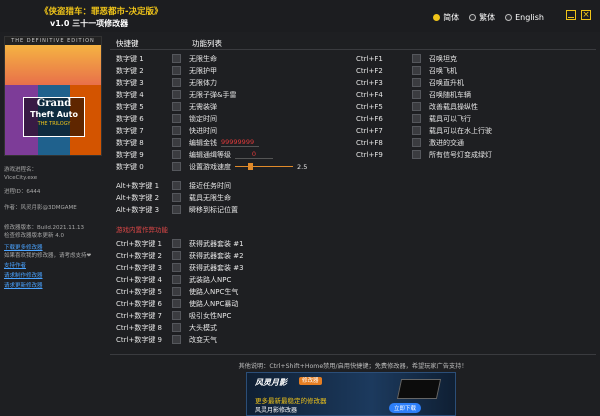 The height and width of the screenshot is (416, 600). I want to click on download-more-link: 下载更多修改器, so click(23, 248).